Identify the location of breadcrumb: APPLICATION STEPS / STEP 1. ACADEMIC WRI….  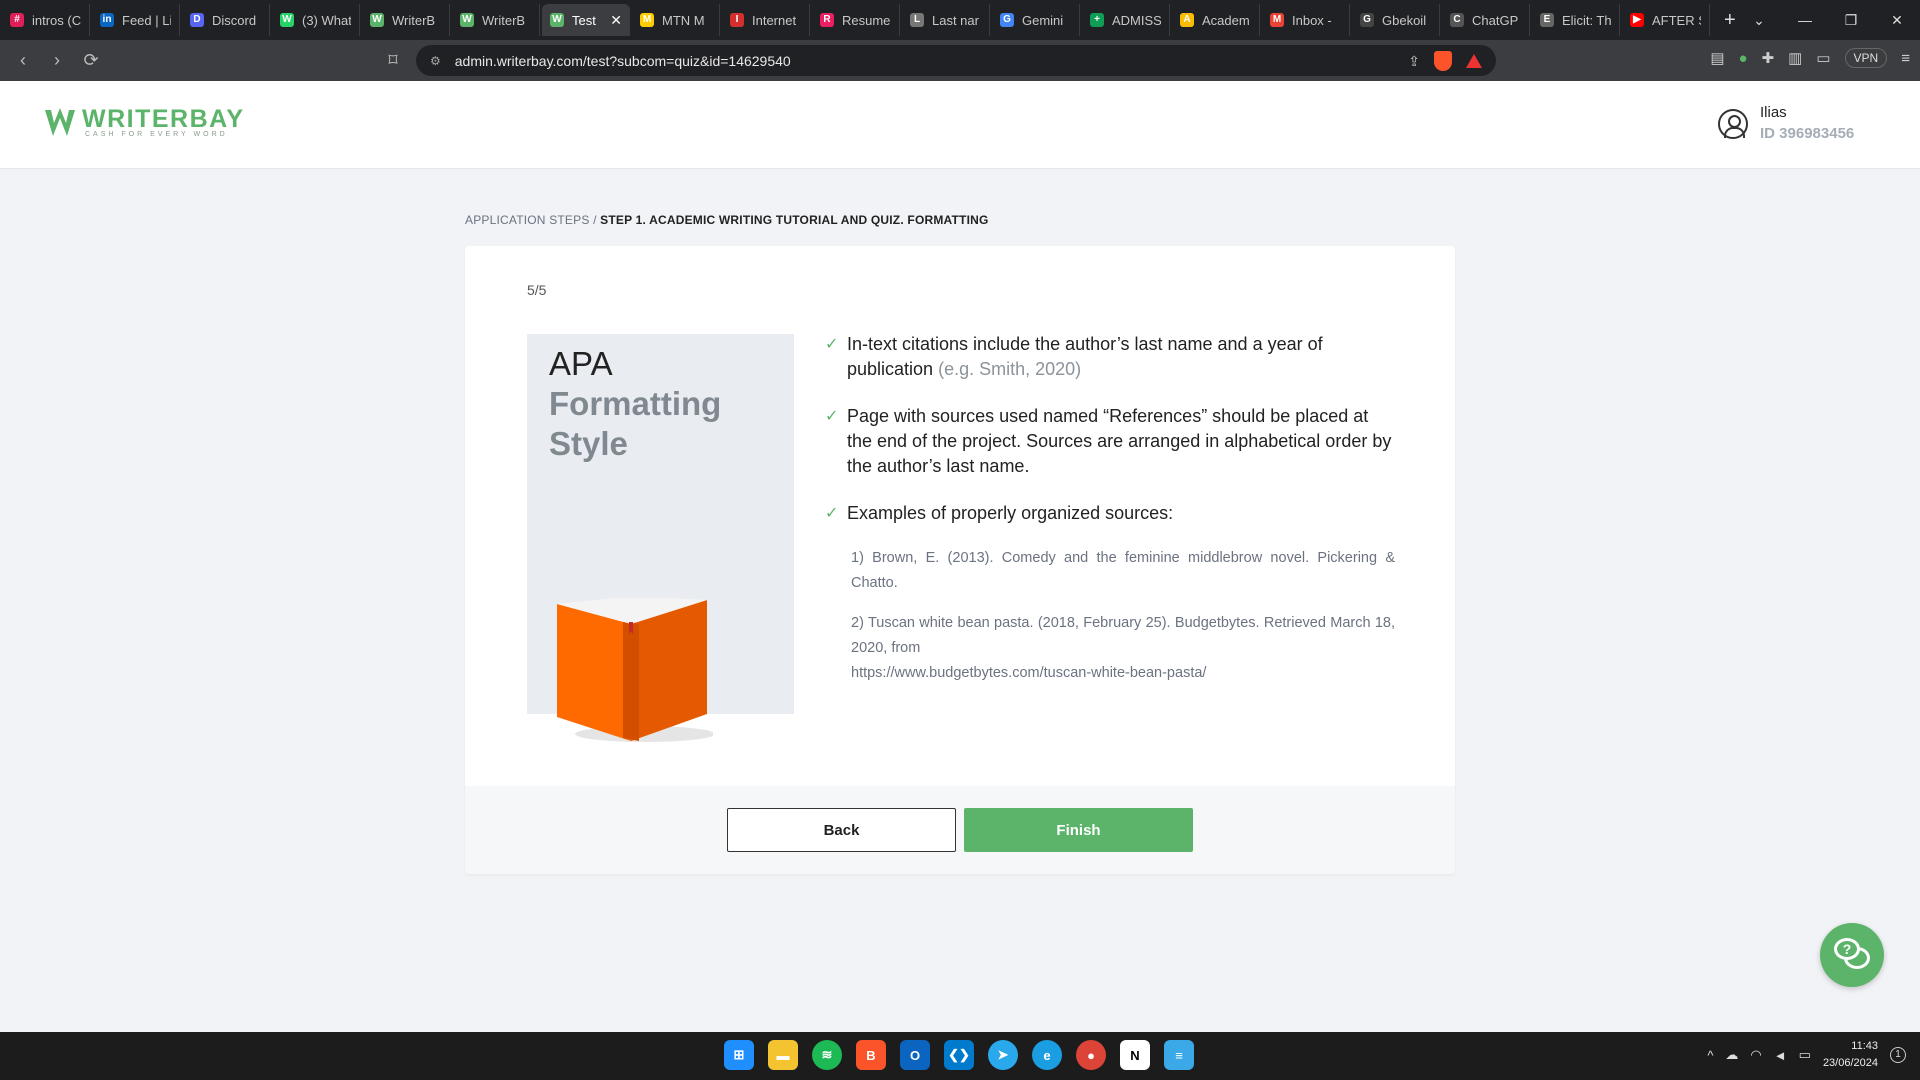
(727, 220).